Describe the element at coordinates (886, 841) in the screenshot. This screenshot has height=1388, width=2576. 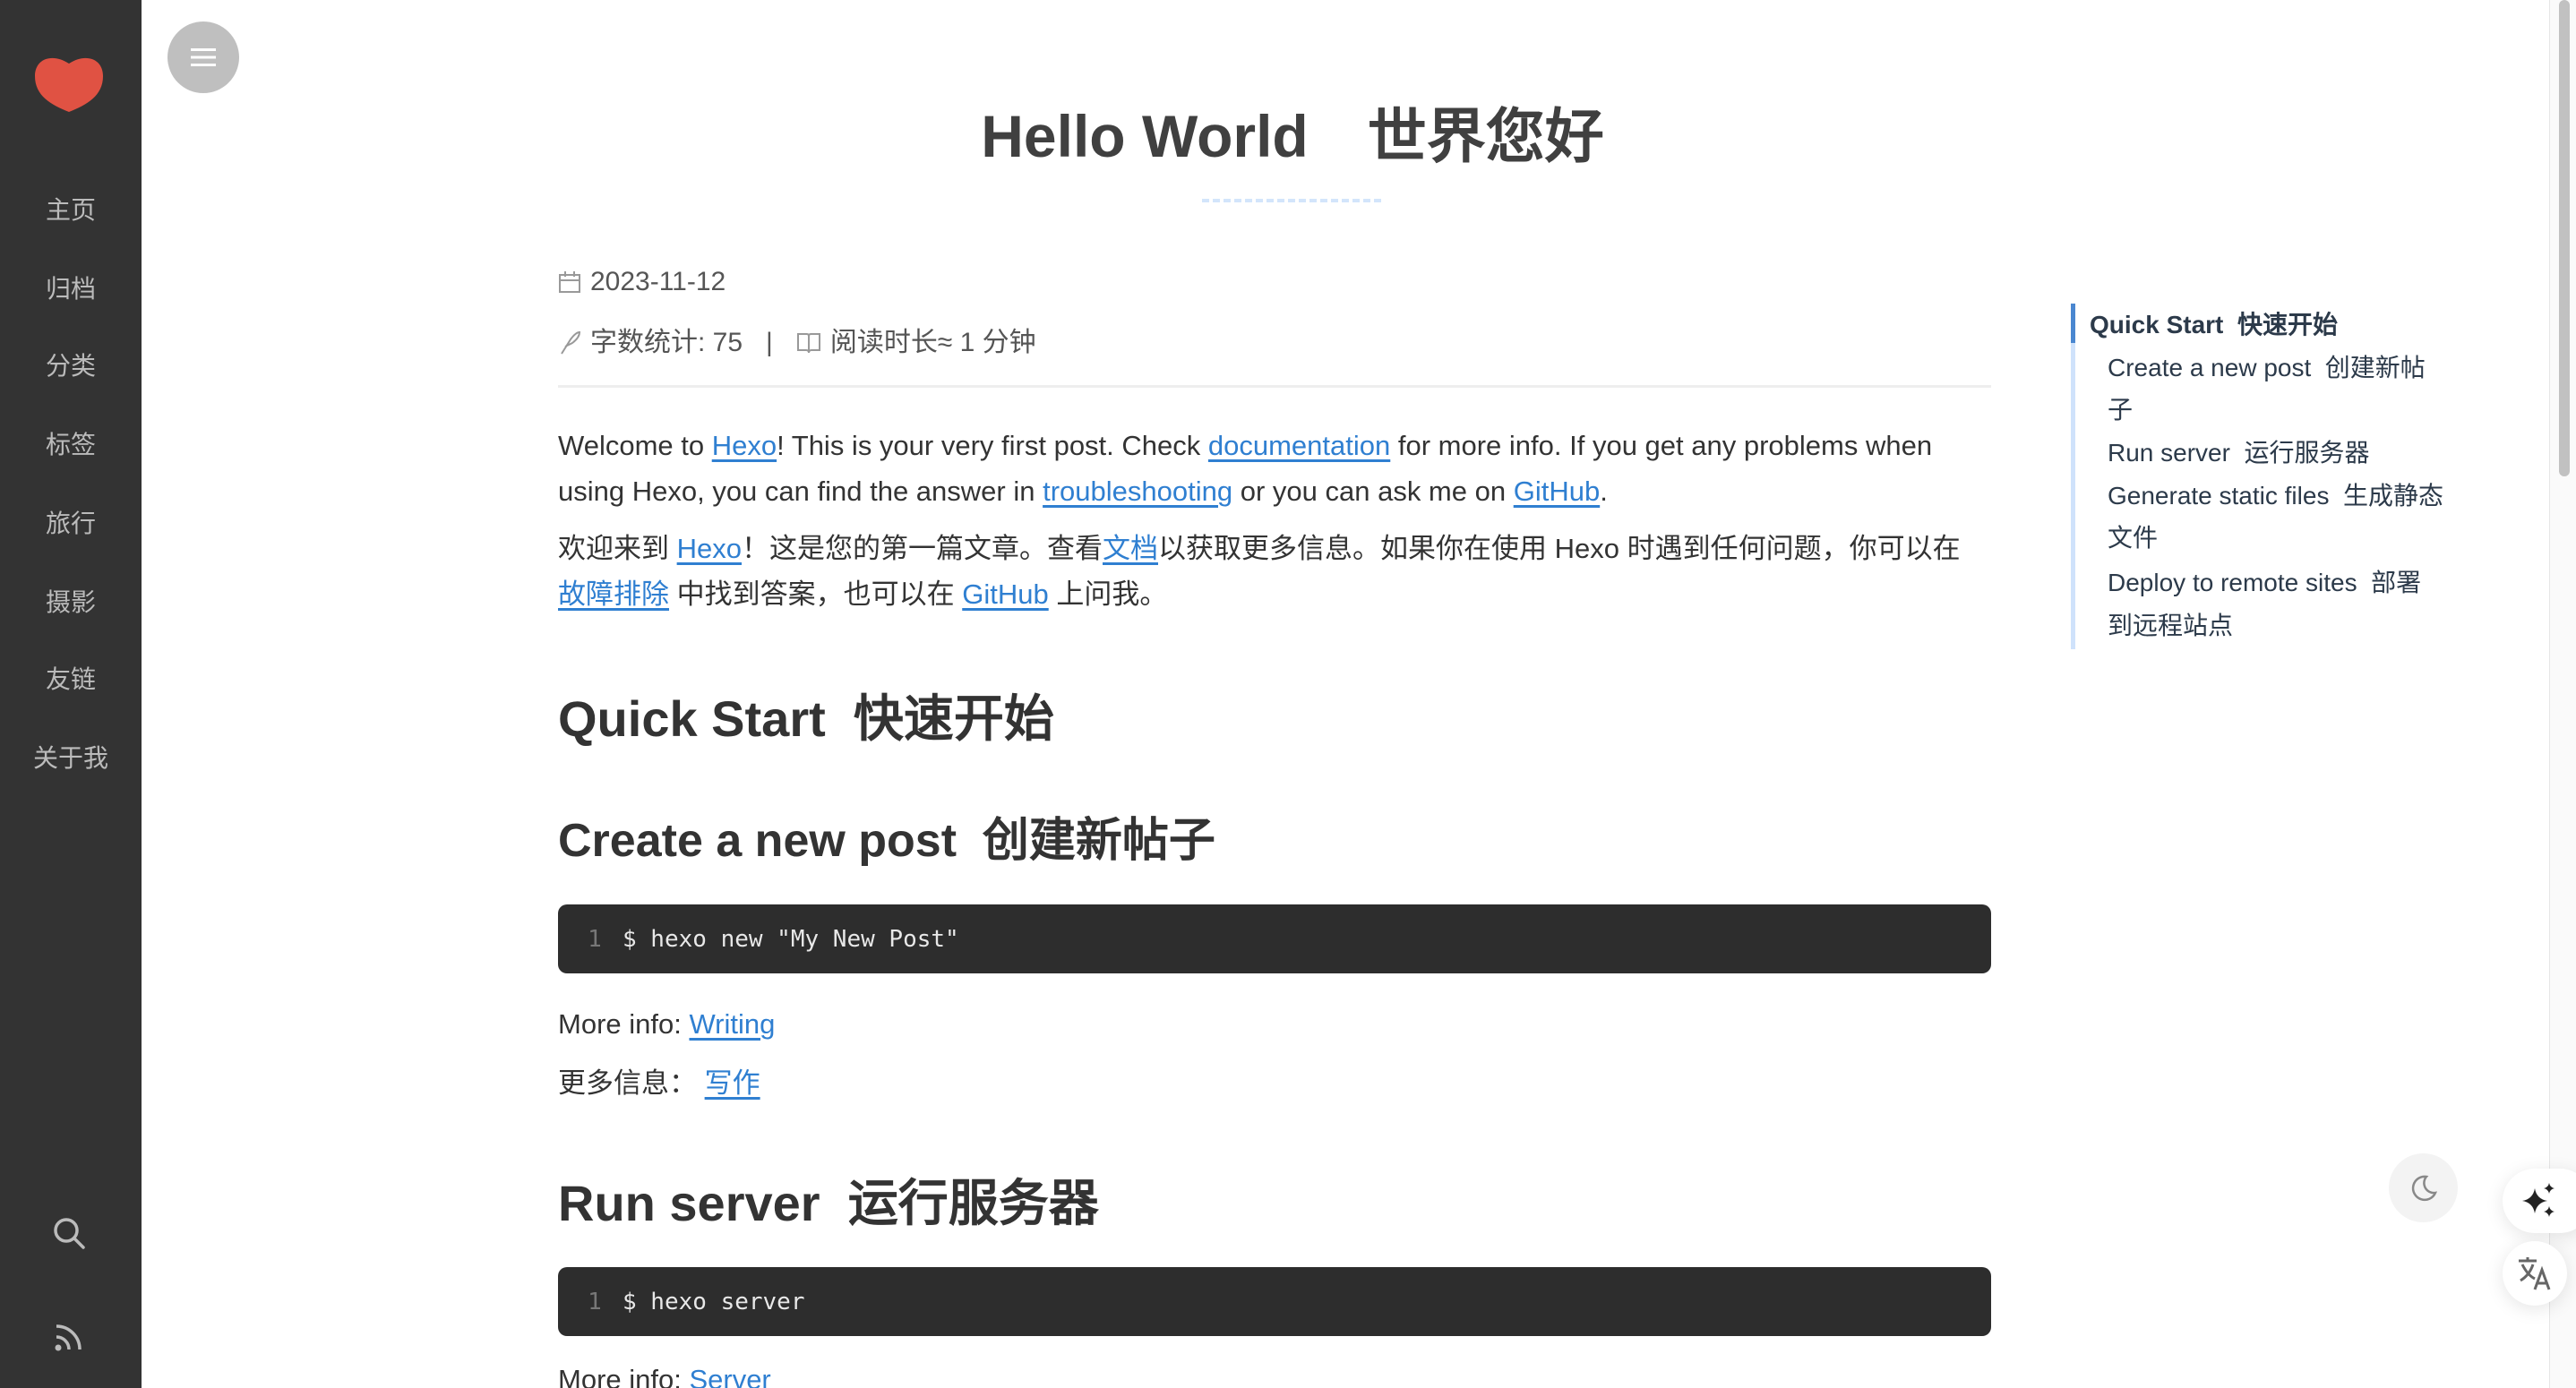
I see `heading-create-post: Create a new post 创建新帖子` at that location.